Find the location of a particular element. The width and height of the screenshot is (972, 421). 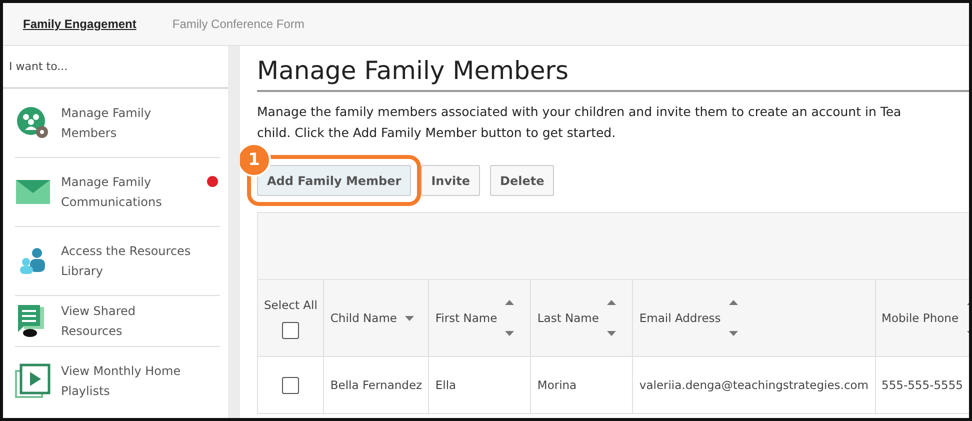

action-button: Delete is located at coordinates (522, 180).